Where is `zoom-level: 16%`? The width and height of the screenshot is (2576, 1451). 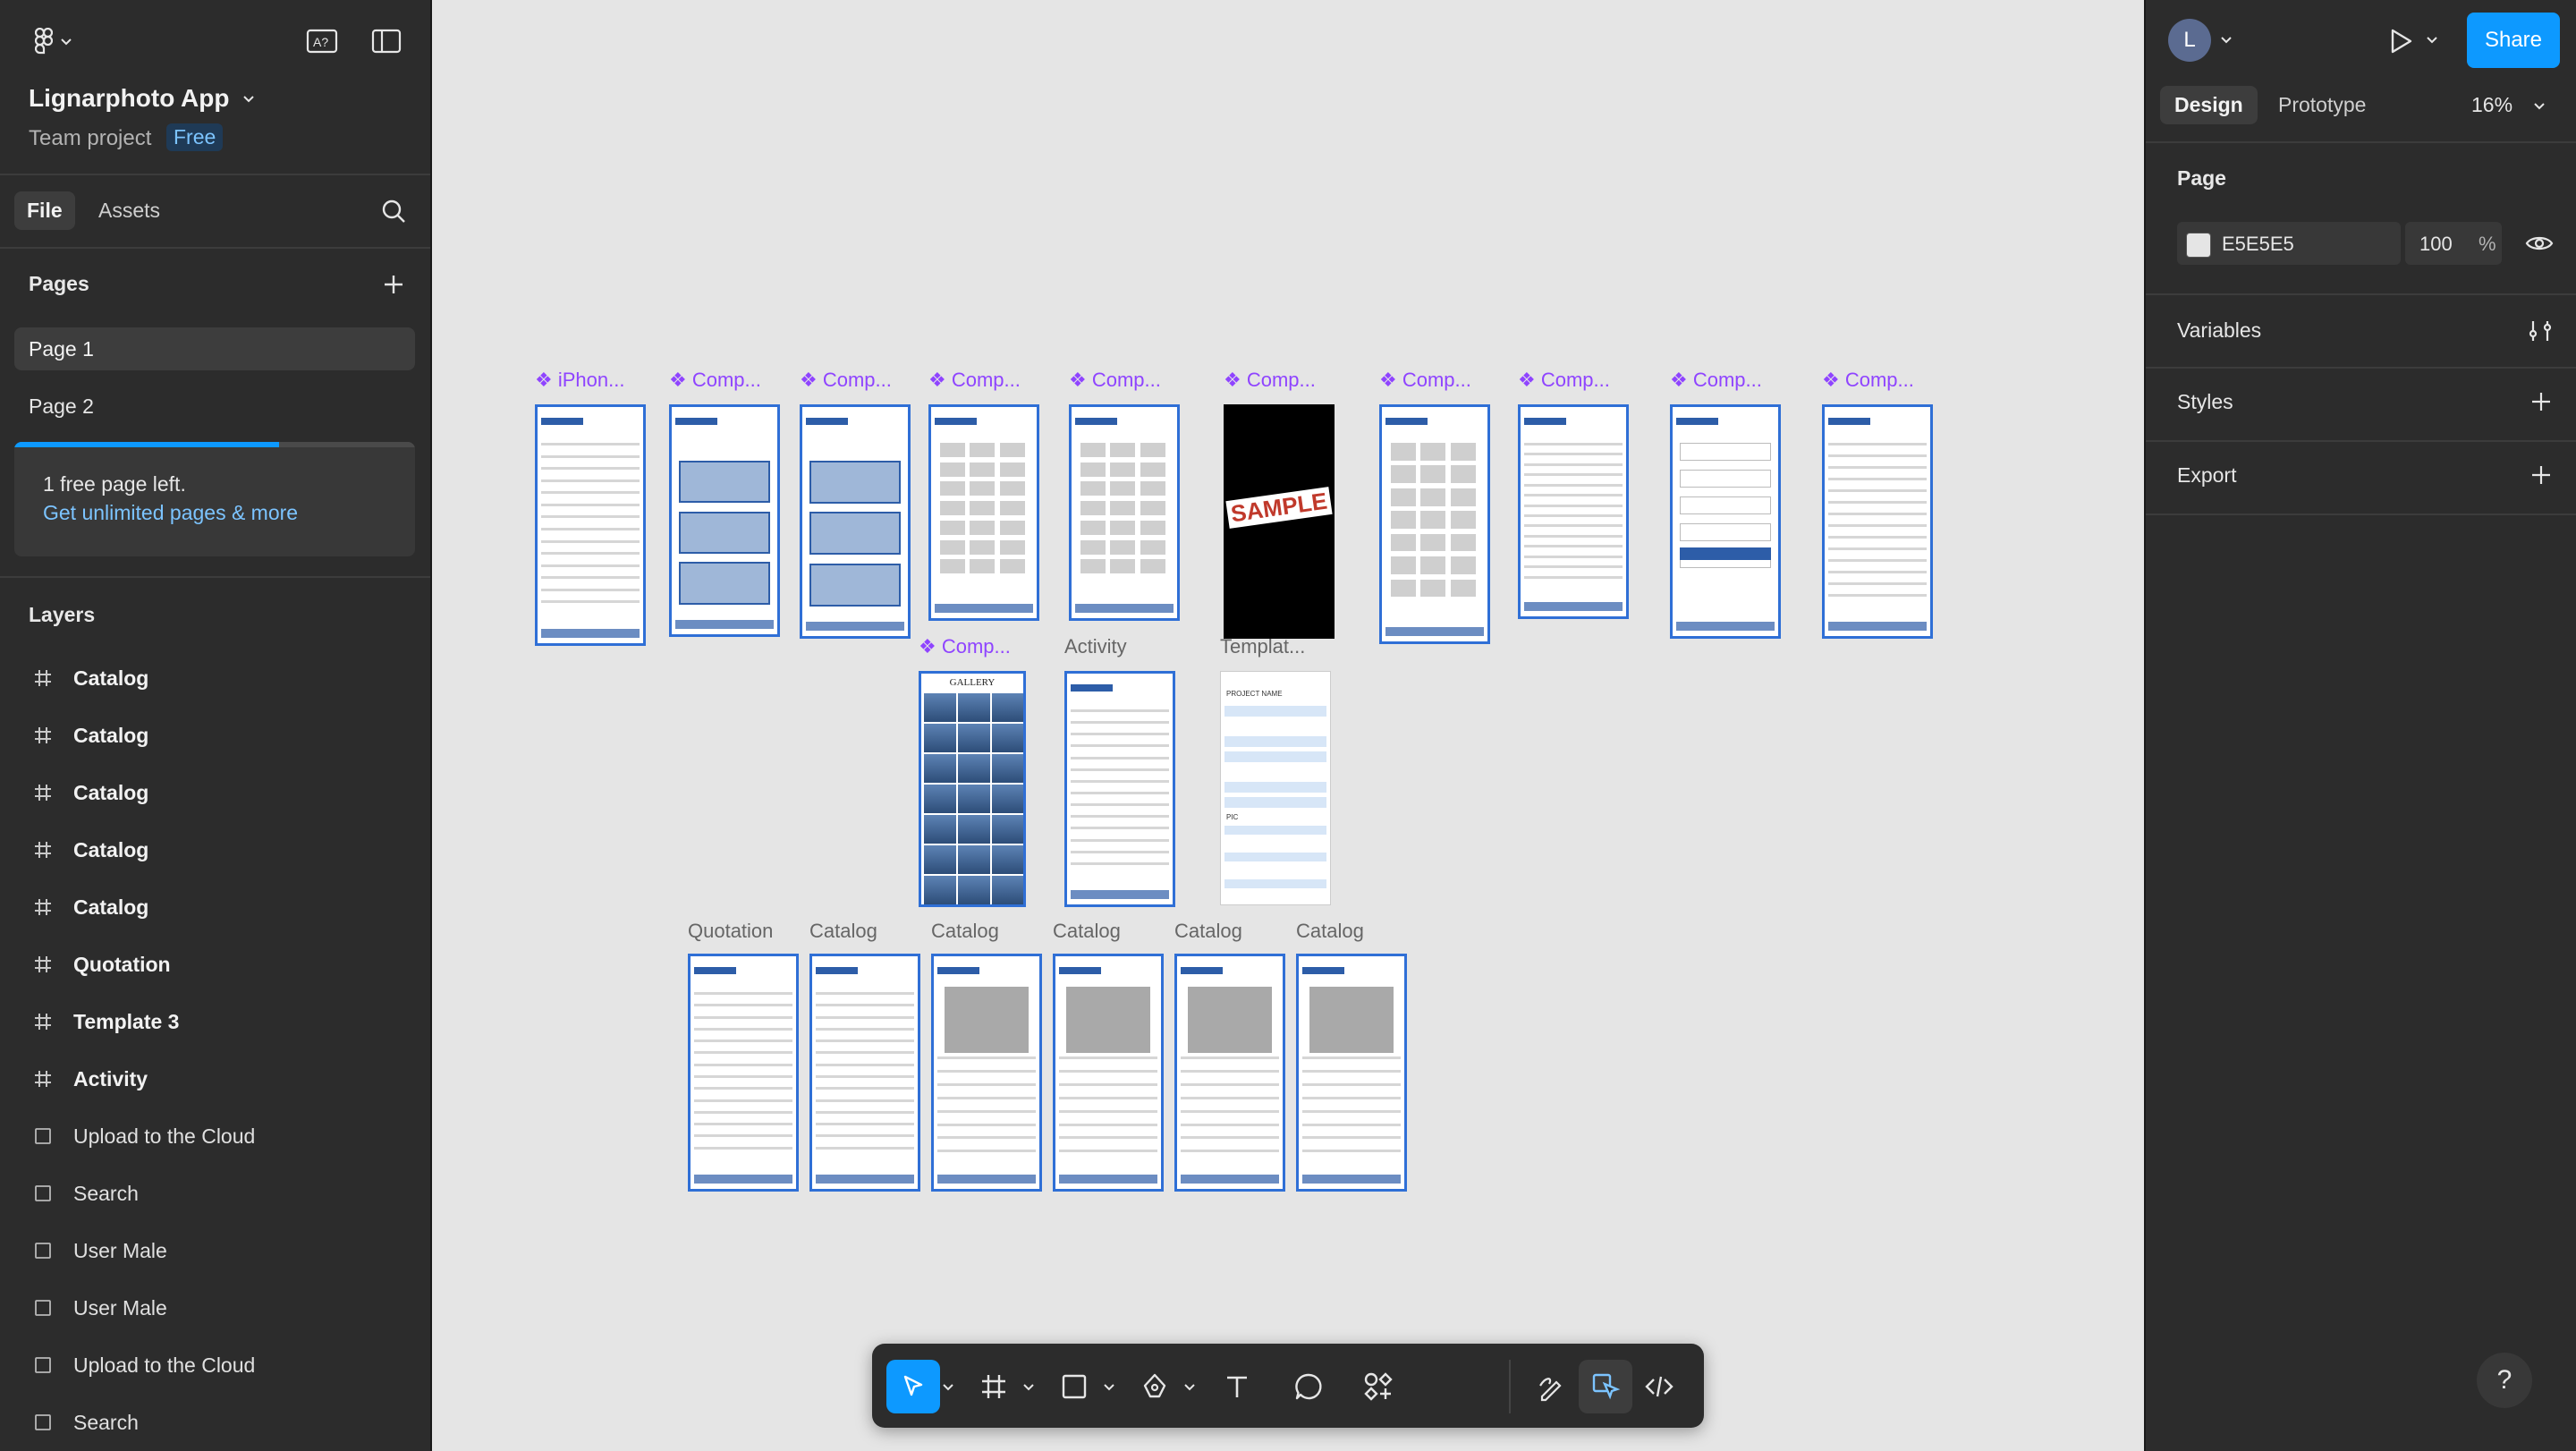 zoom-level: 16% is located at coordinates (2491, 105).